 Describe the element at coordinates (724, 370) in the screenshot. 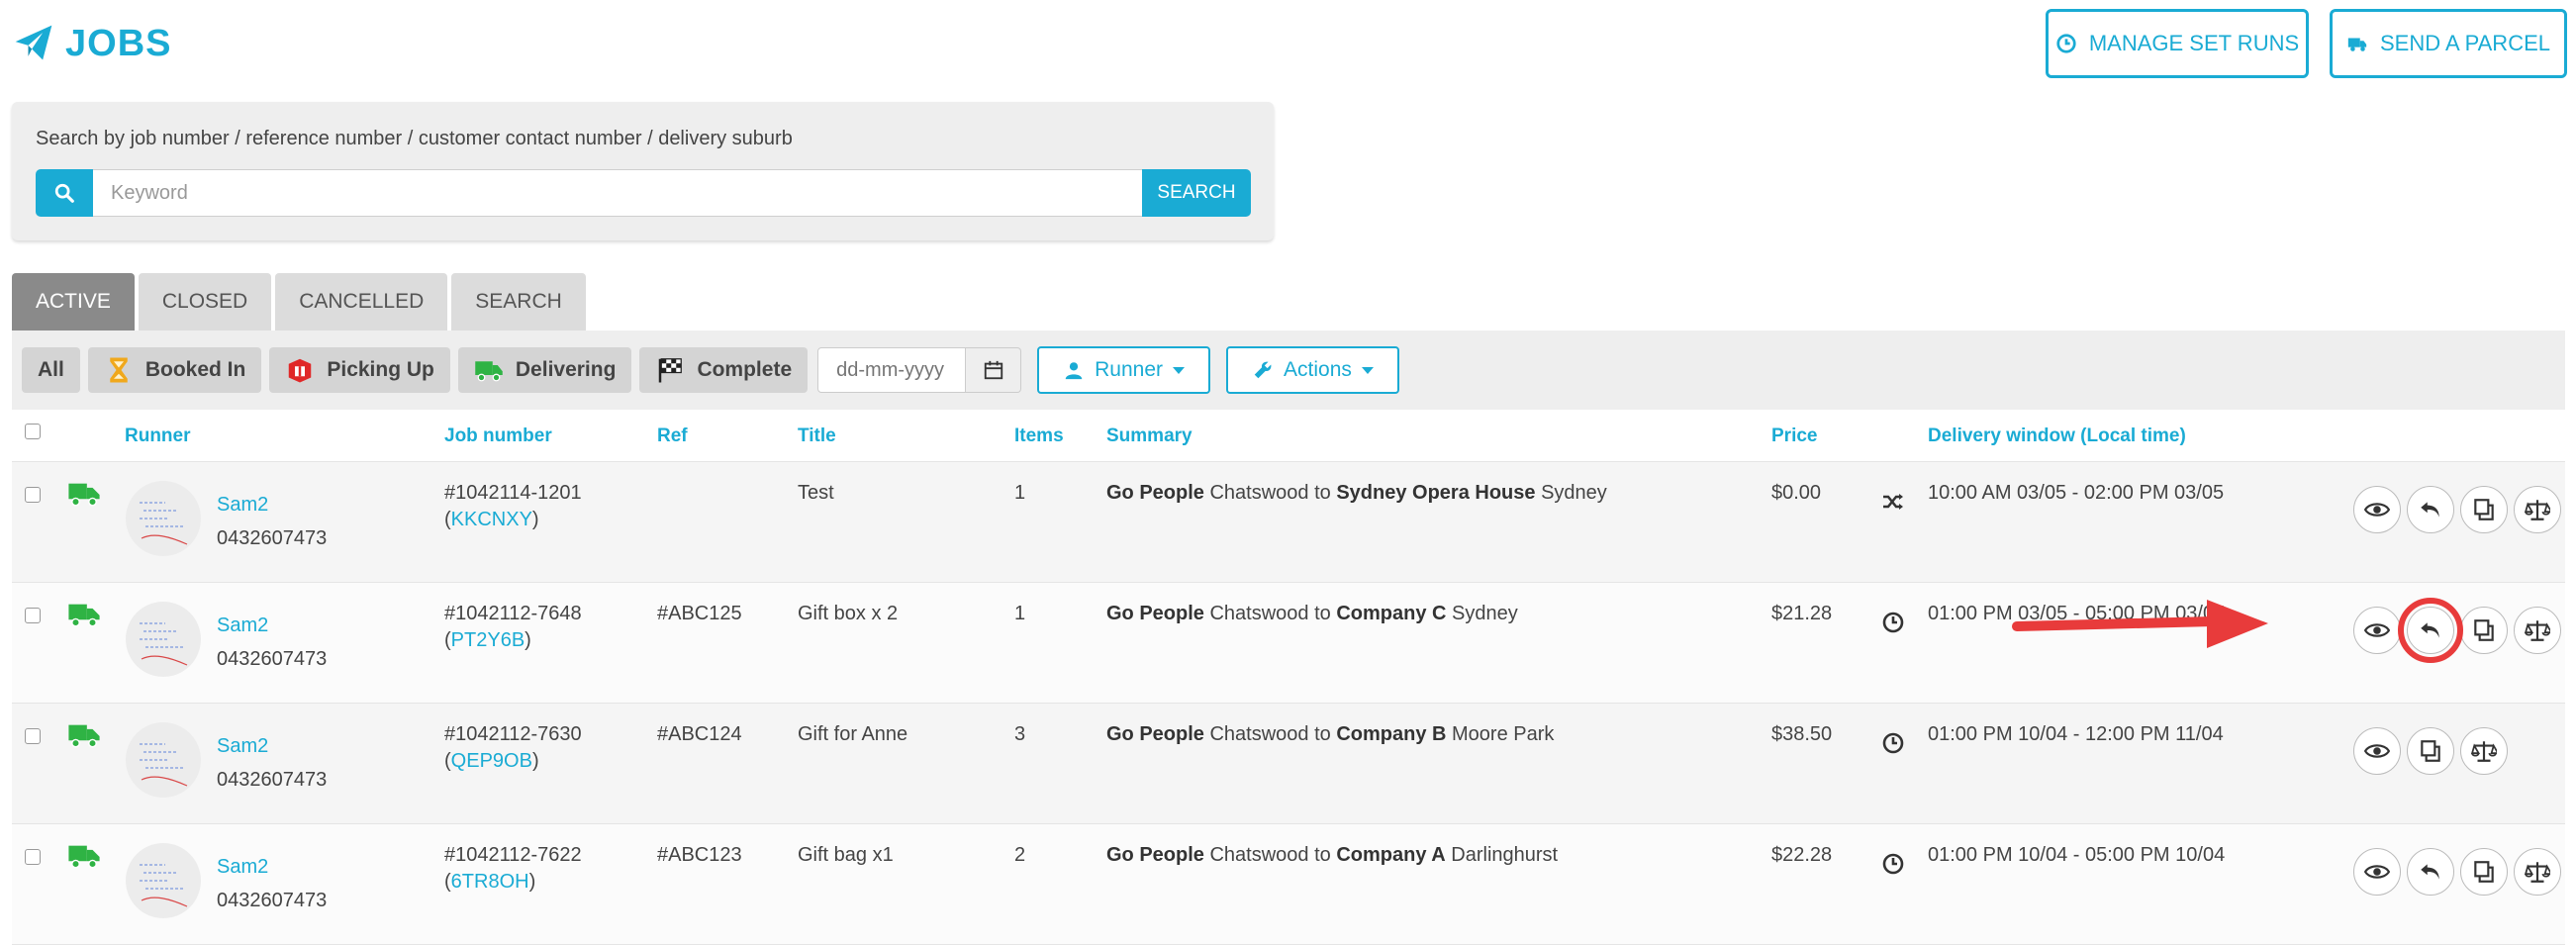

I see `filter-complete-button: Complete` at that location.